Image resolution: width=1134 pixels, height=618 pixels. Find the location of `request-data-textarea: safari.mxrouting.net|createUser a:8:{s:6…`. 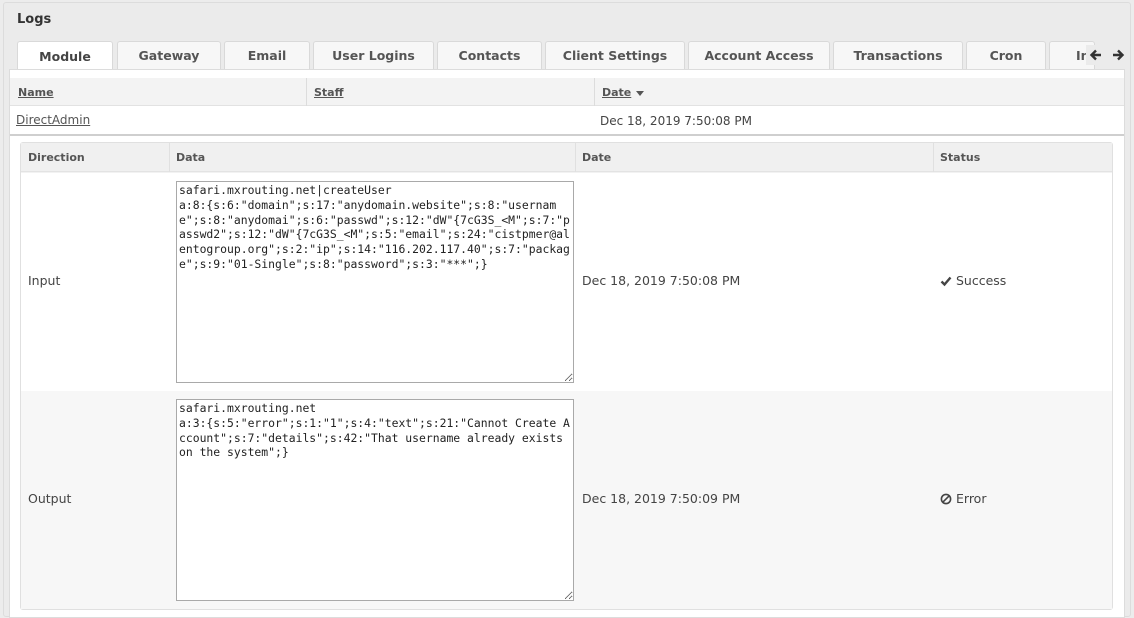

request-data-textarea: safari.mxrouting.net|createUser a:8:{s:6… is located at coordinates (375, 282).